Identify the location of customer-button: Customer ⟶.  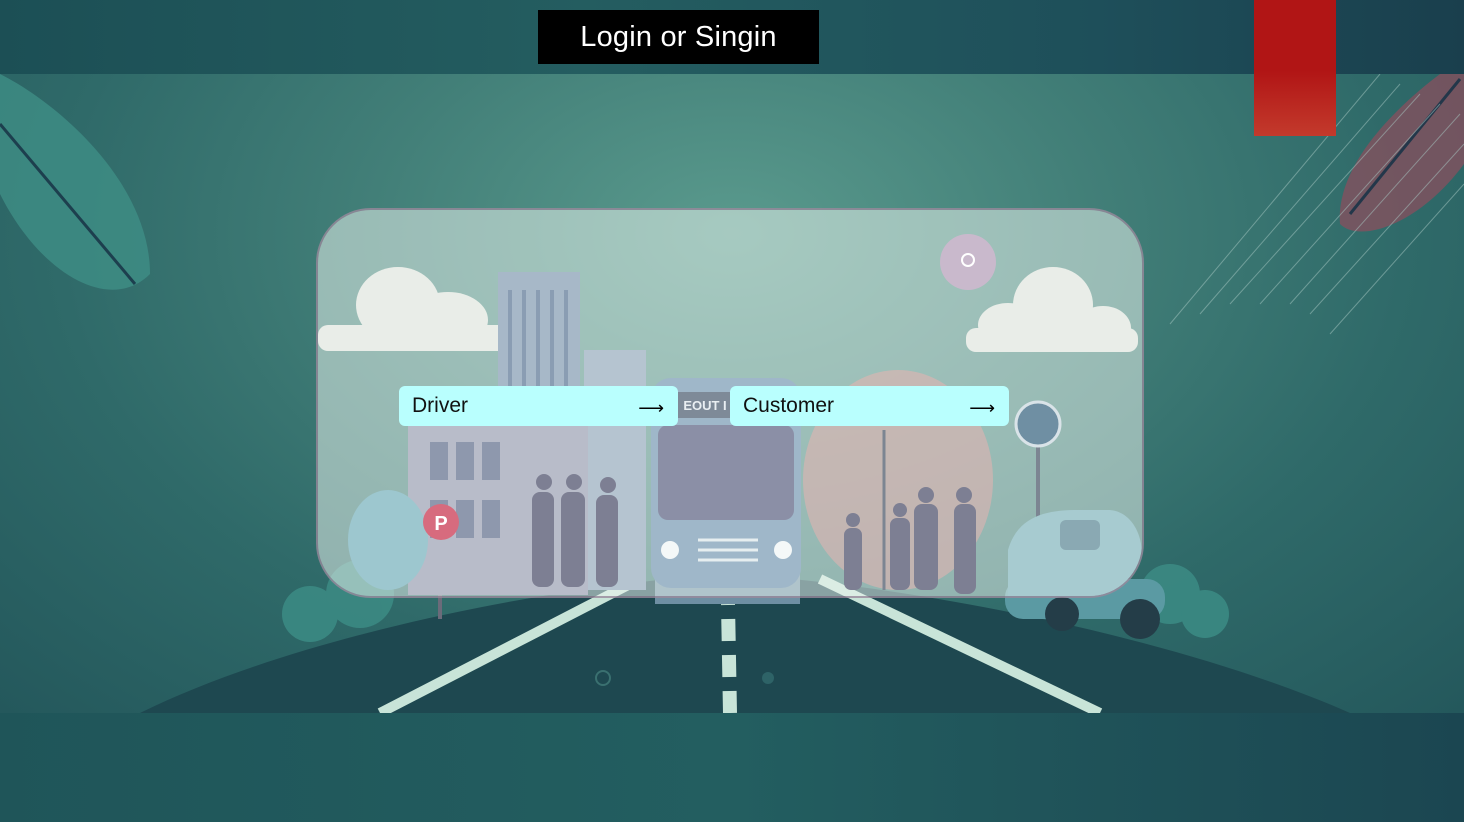
(869, 406).